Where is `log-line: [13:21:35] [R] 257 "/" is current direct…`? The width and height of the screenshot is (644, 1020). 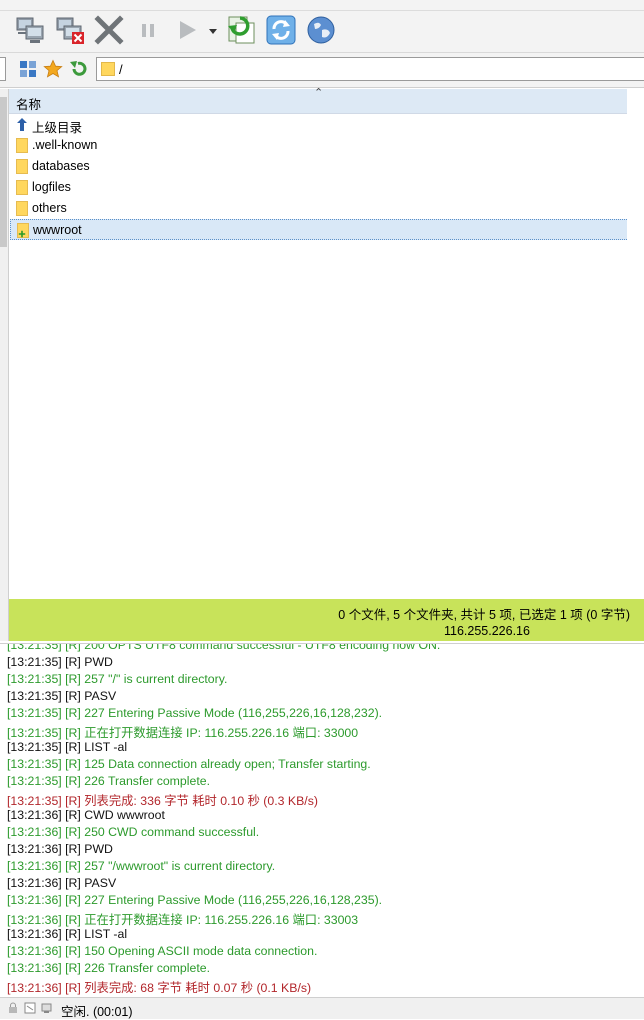
log-line: [13:21:35] [R] 257 "/" is current direct… is located at coordinates (117, 679).